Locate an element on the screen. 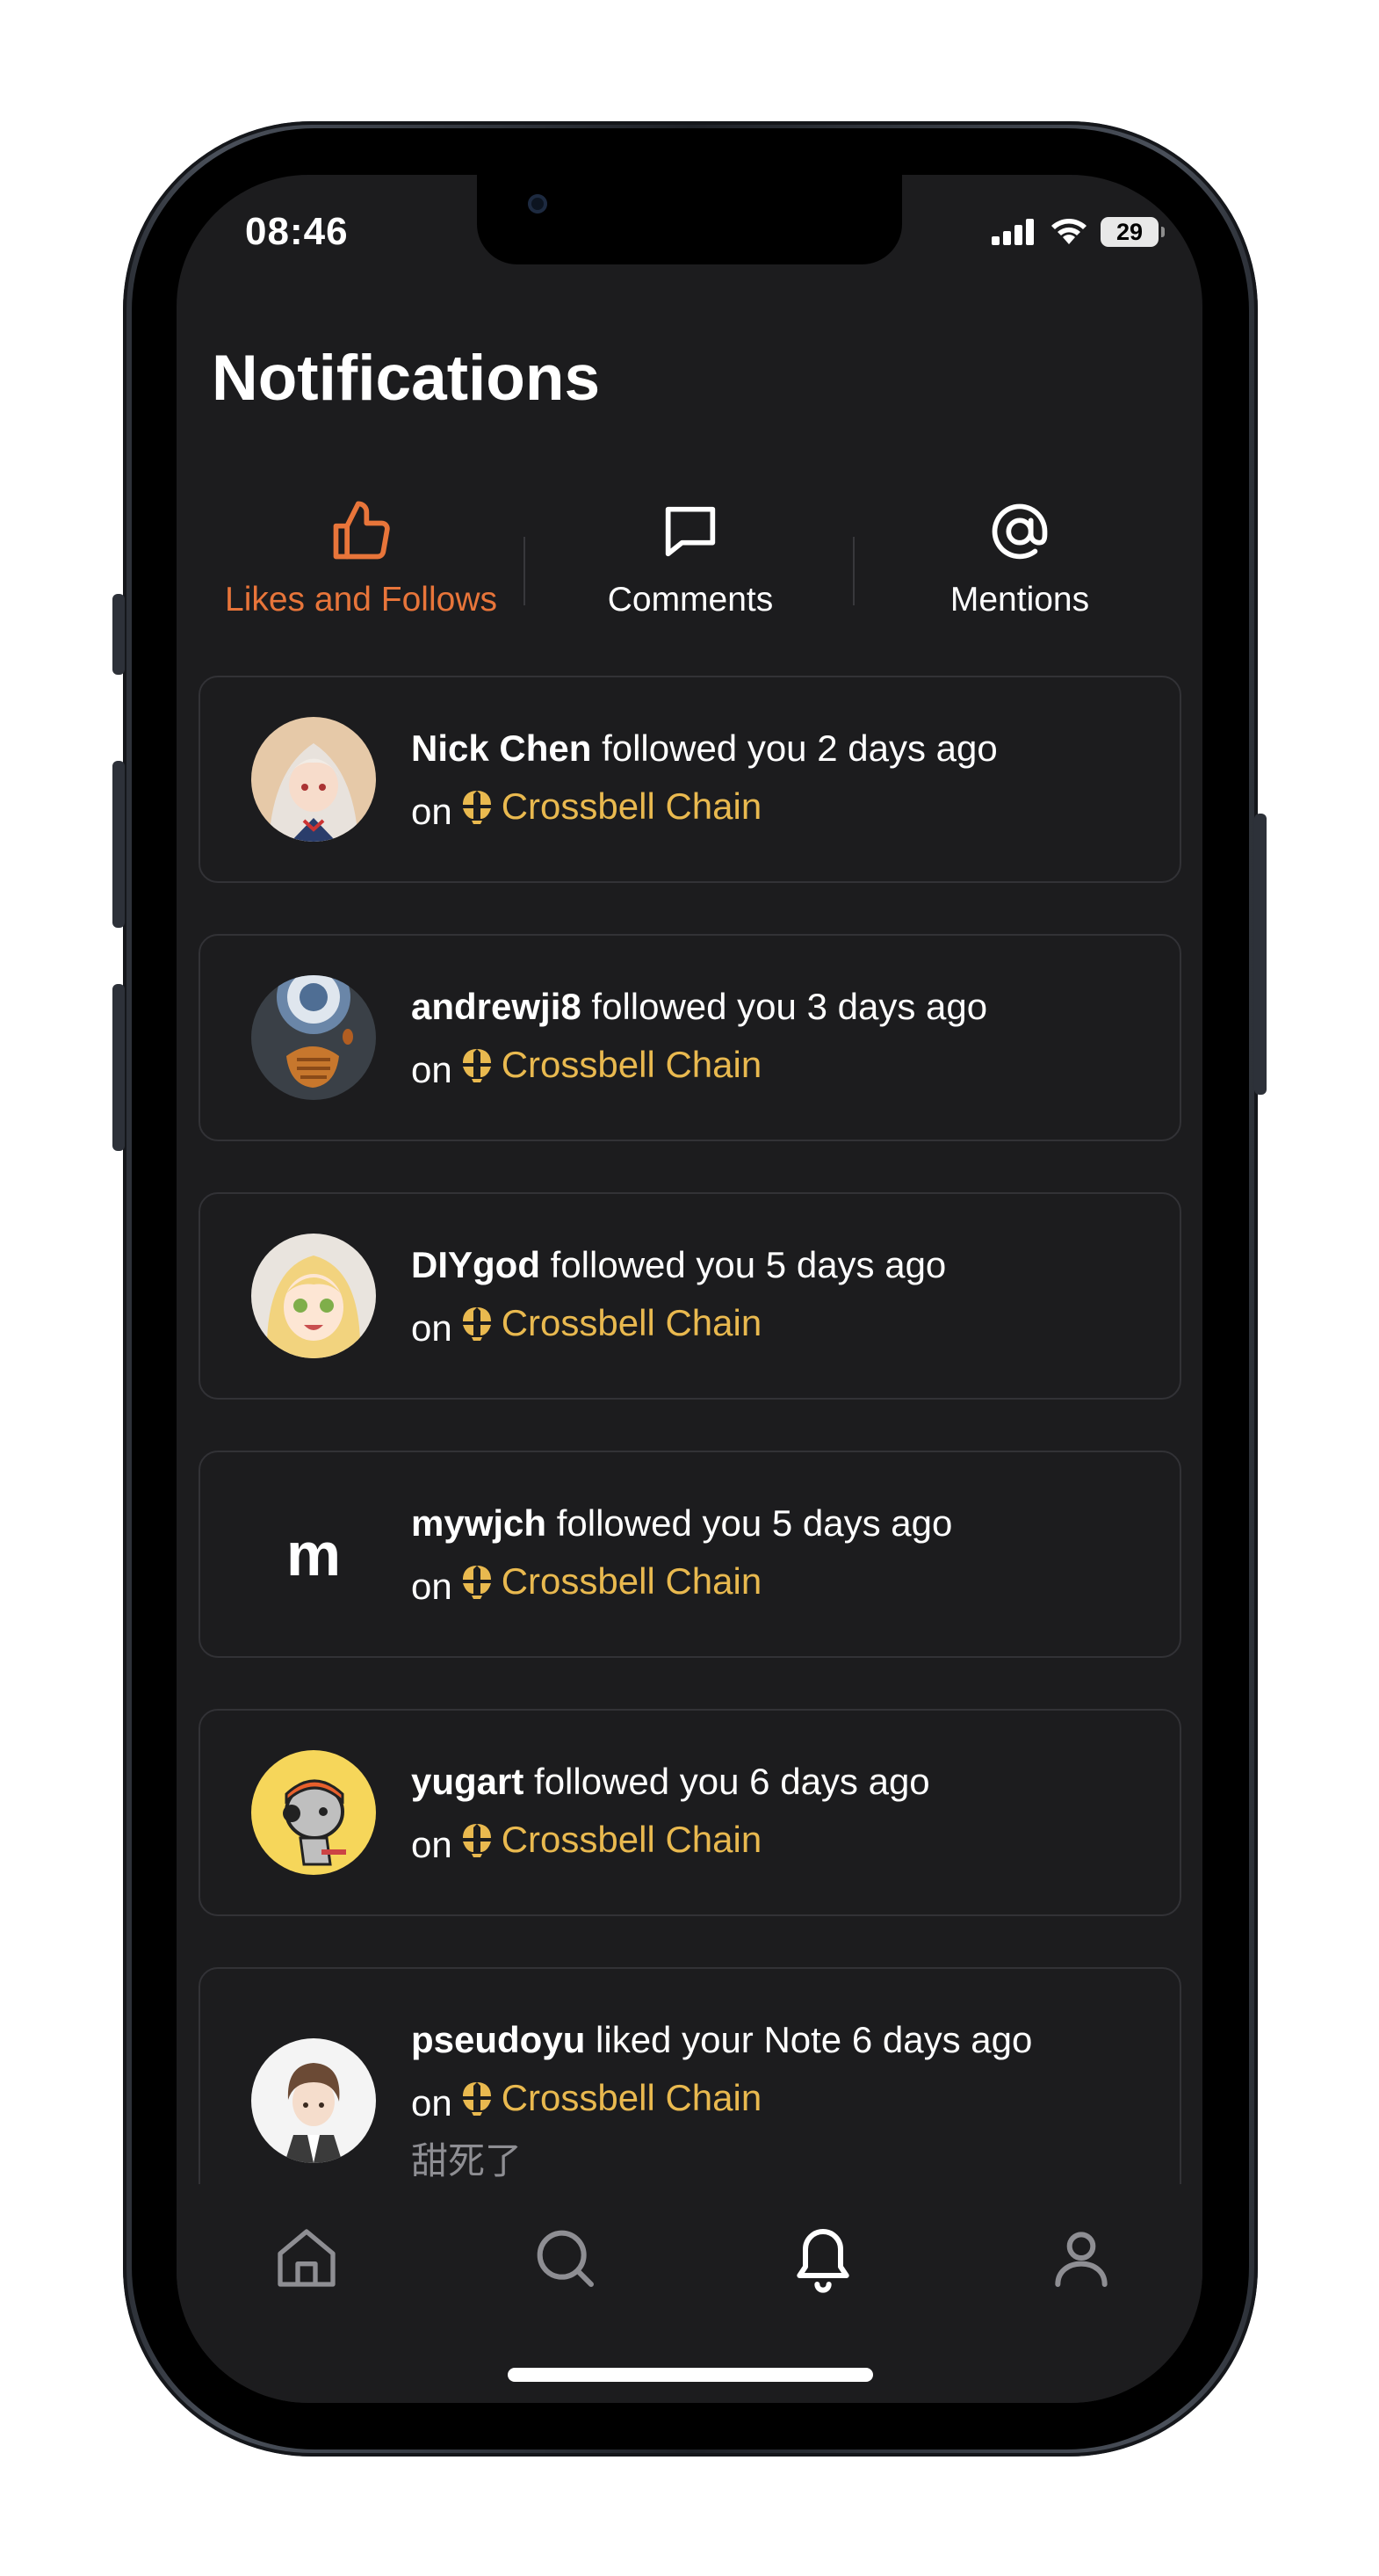 This screenshot has width=1379, height=2576. notification-action: followed you 3 days ago is located at coordinates (789, 1006).